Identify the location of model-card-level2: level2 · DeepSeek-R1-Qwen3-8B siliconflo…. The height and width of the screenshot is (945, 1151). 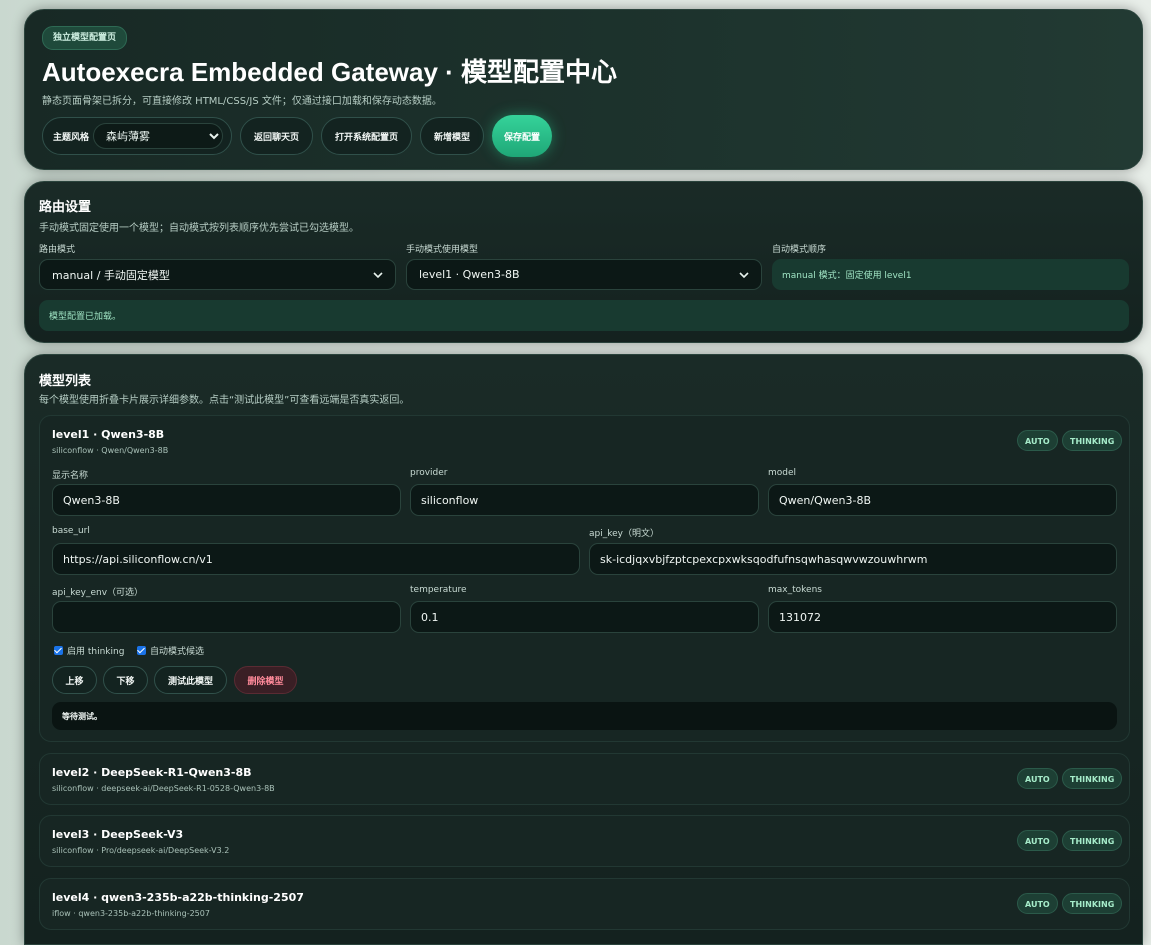
(584, 779).